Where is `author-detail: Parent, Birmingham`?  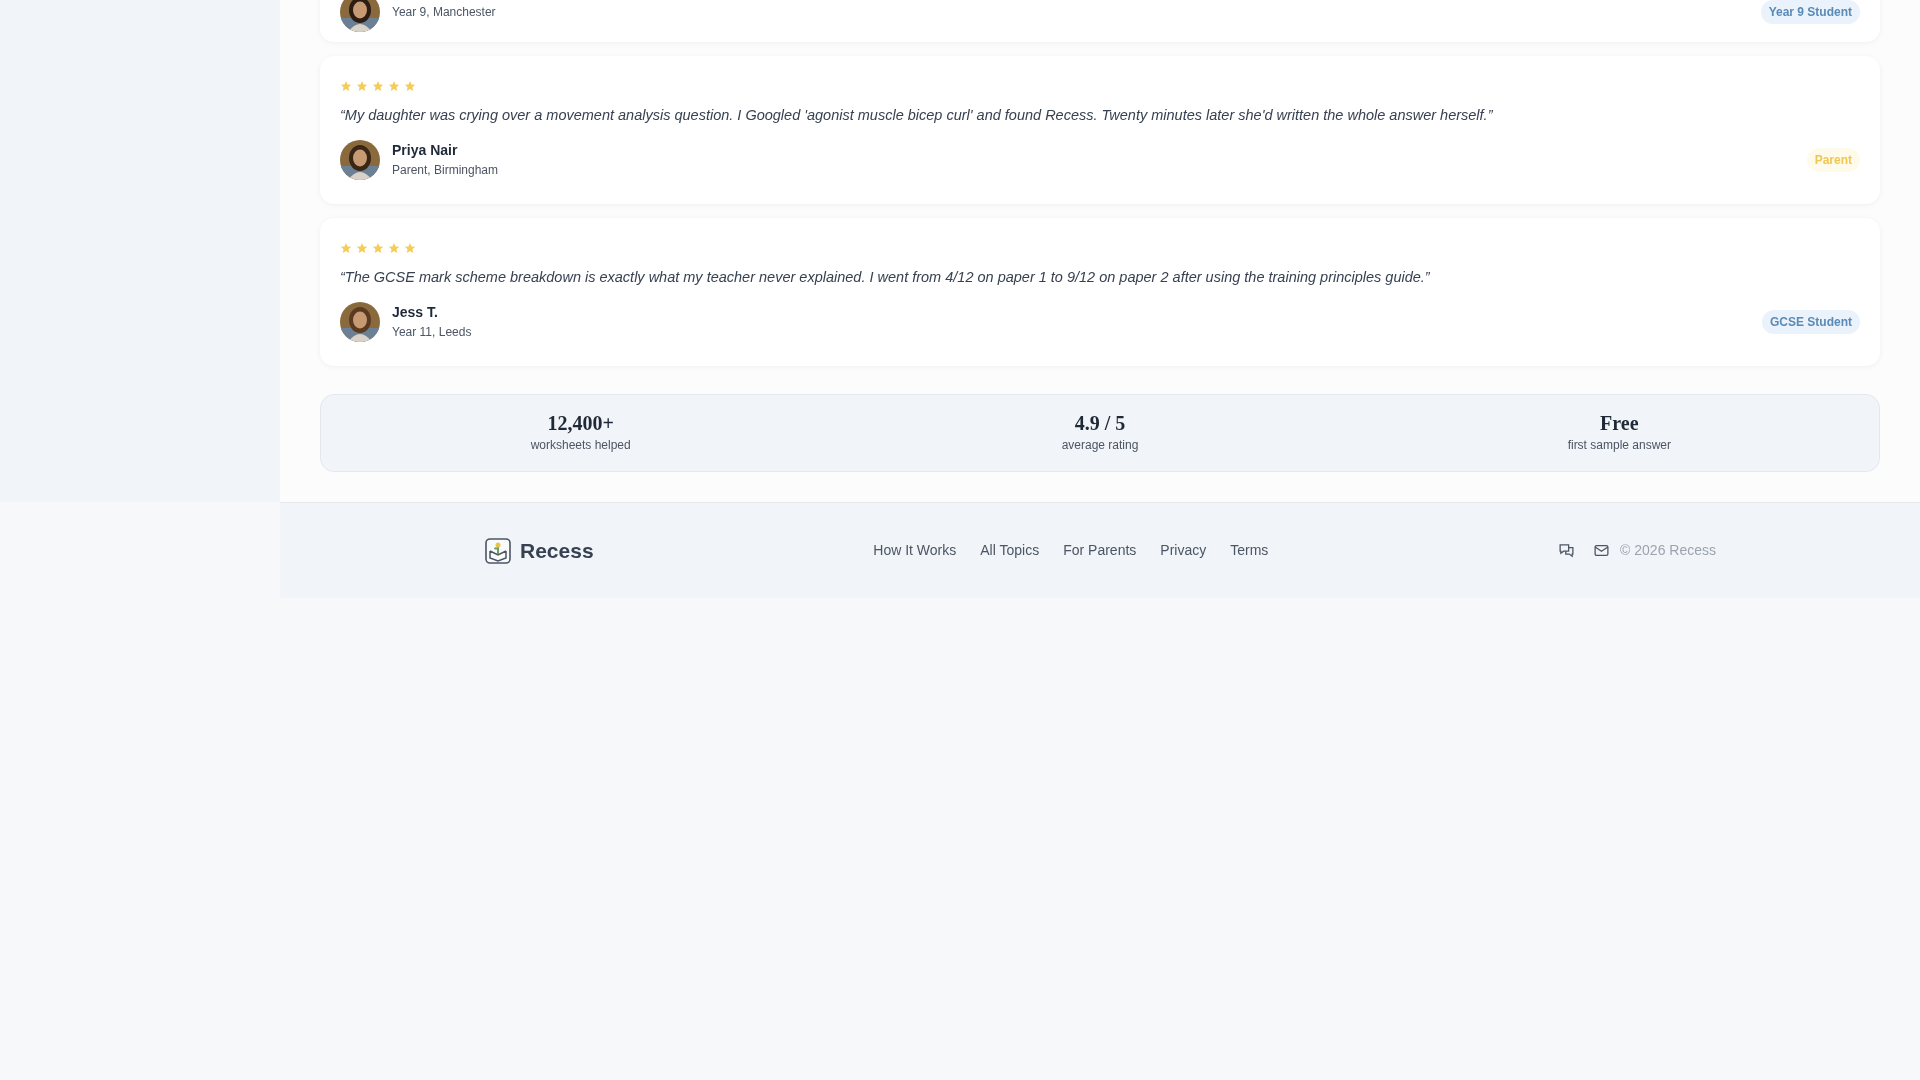 author-detail: Parent, Birmingham is located at coordinates (445, 171).